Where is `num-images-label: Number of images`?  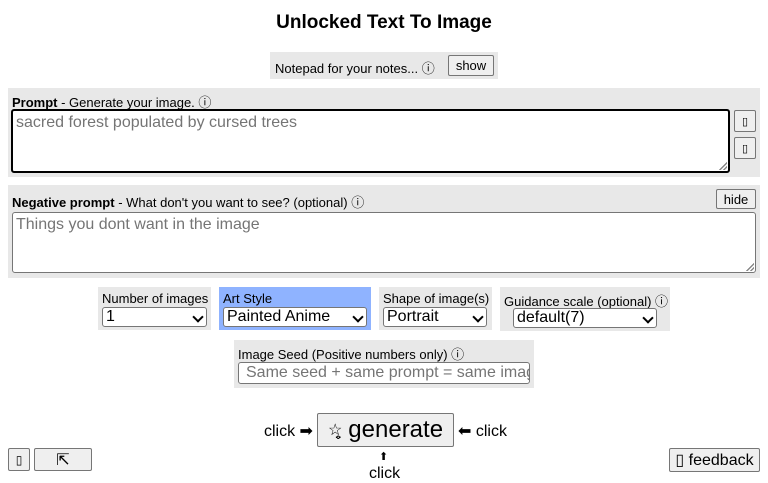 num-images-label: Number of images is located at coordinates (155, 298).